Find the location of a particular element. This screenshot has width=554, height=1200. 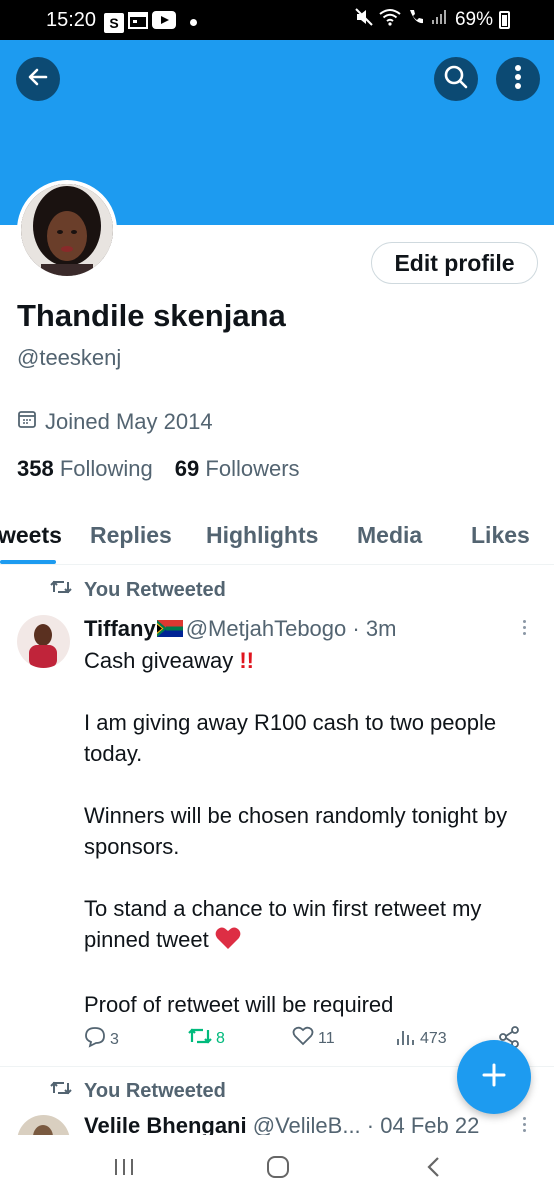

profile-name: Thandile skenjana is located at coordinates (151, 315).